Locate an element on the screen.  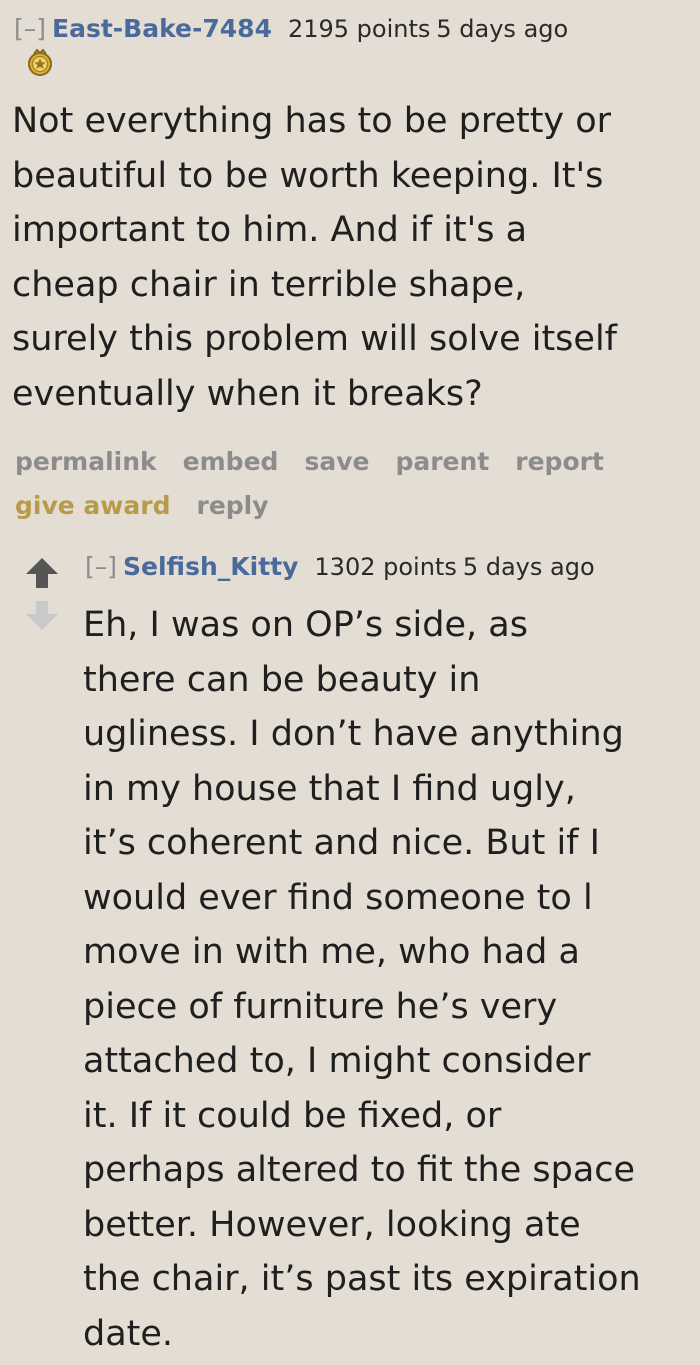
comment-body-line: surely this problem will solve itself is located at coordinates (314, 339).